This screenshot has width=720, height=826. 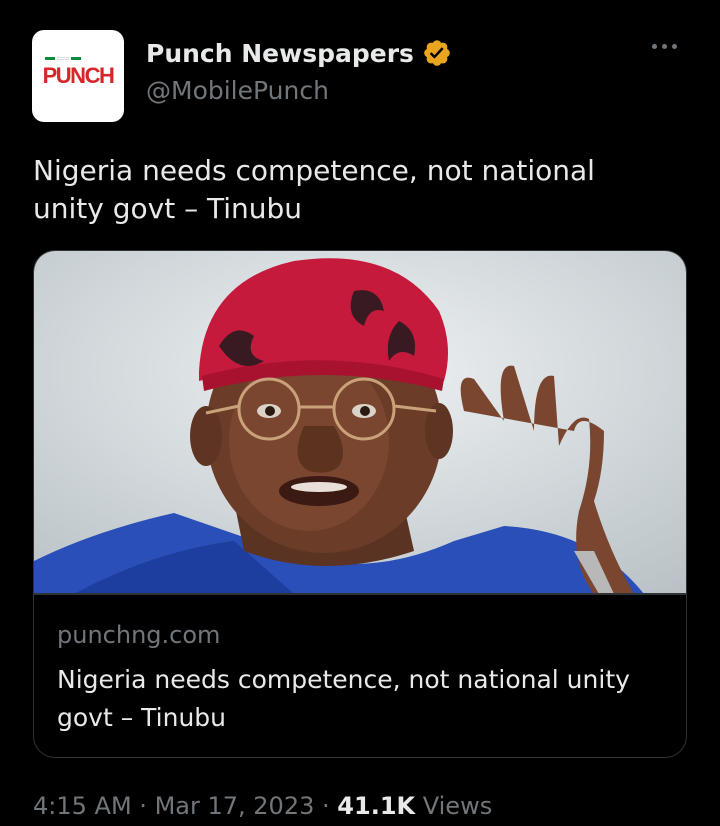 I want to click on link-card-domain: punchng.com, so click(x=139, y=635).